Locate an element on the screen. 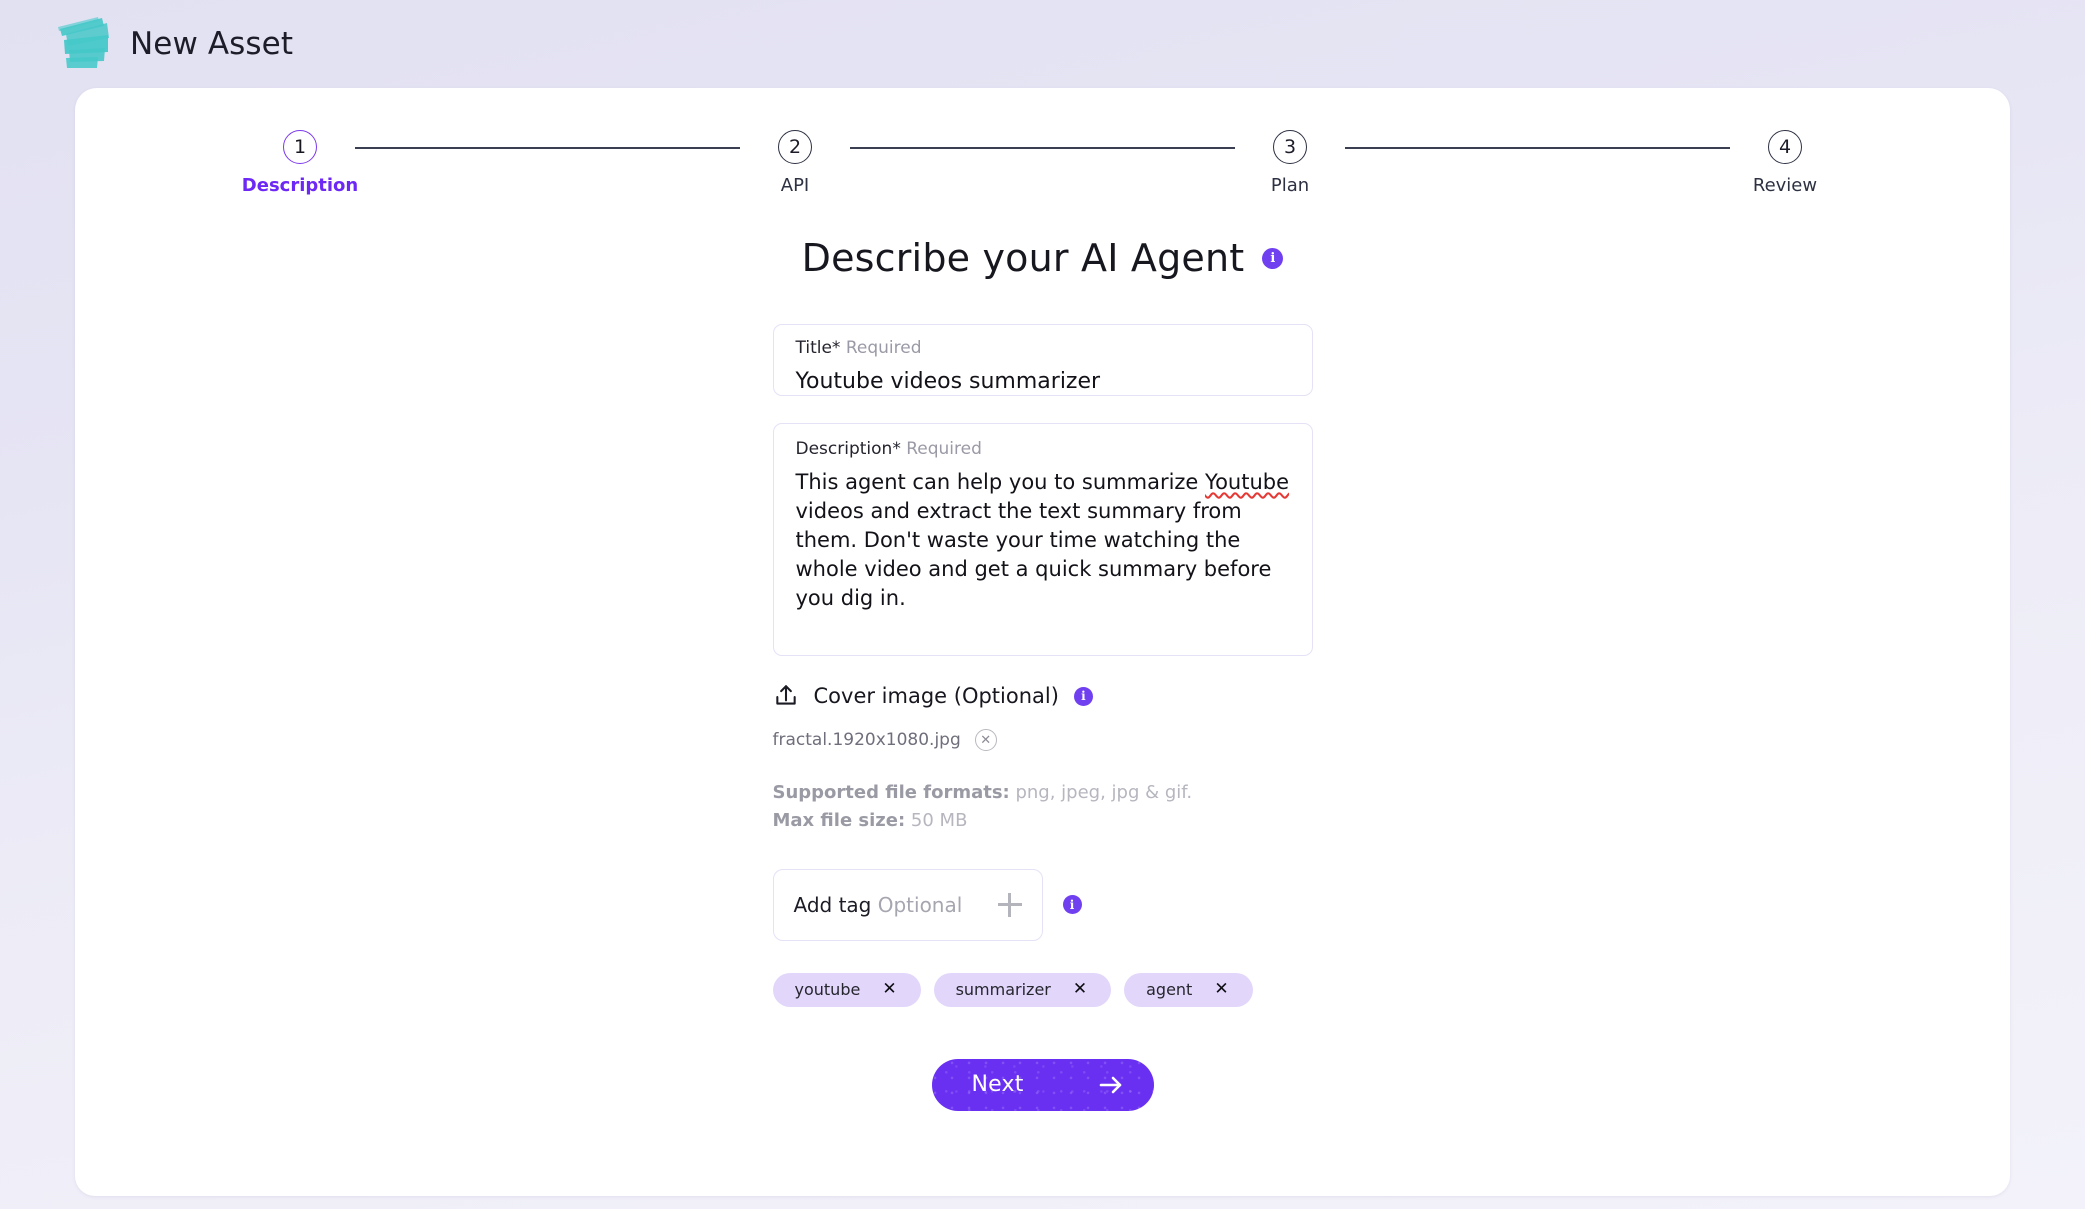 This screenshot has width=2085, height=1209. info-icon-tags: i is located at coordinates (1072, 905).